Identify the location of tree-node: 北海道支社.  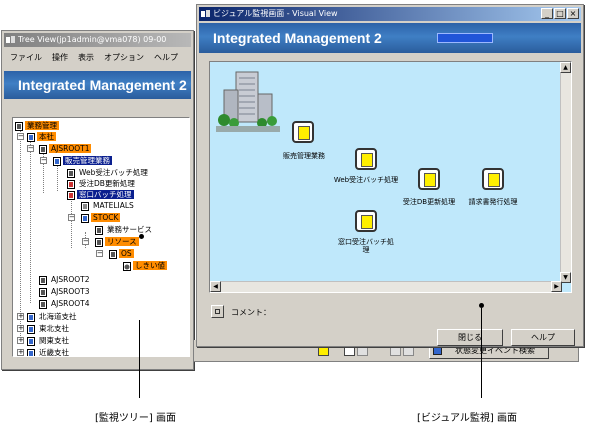
(53, 316).